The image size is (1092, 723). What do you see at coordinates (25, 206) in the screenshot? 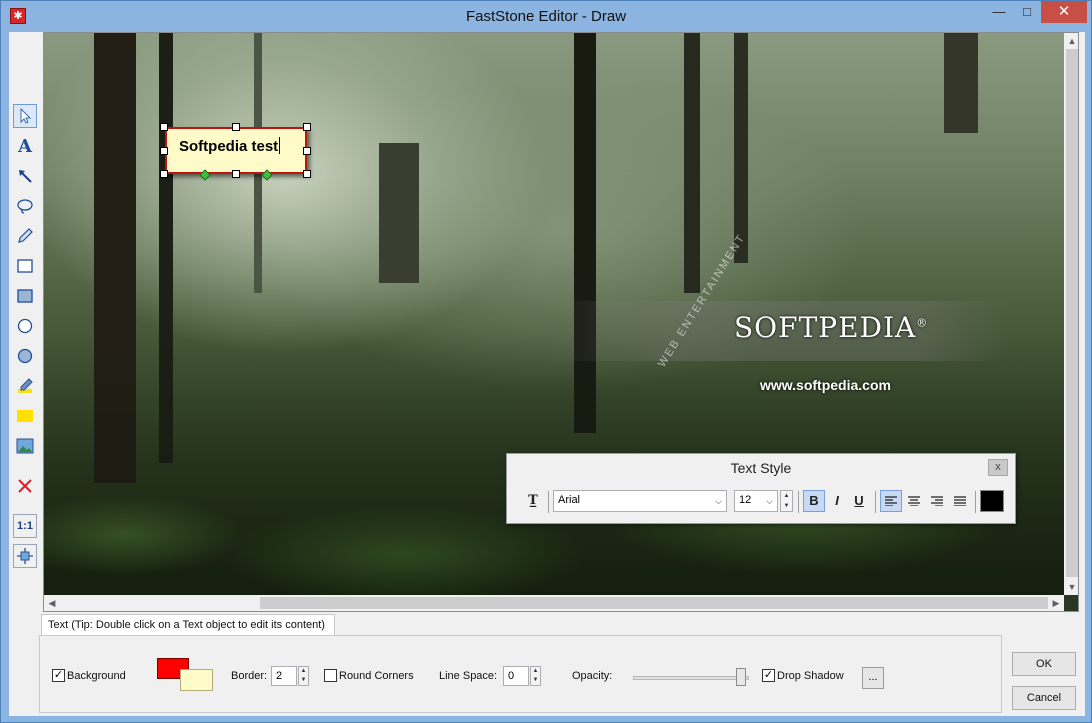
I see `lasso-tool-button` at bounding box center [25, 206].